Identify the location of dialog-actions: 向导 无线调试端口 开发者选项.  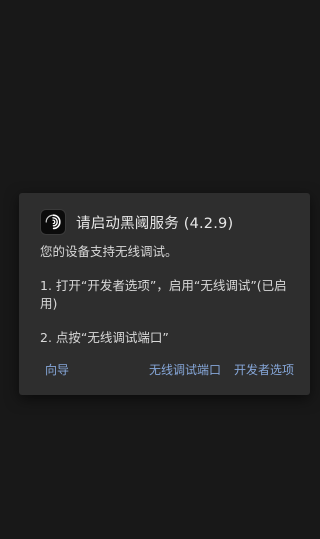
(164, 370).